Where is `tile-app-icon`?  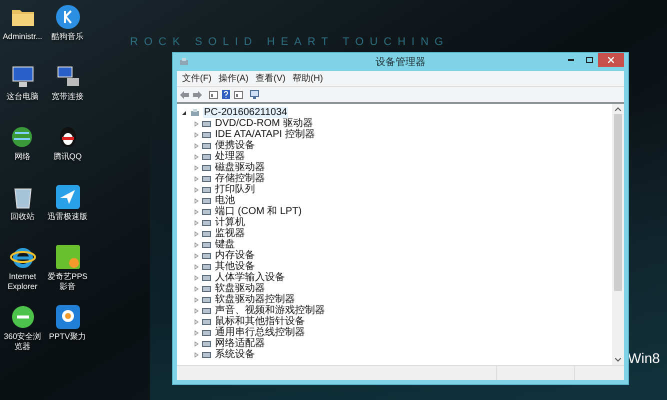
tile-app-icon is located at coordinates (67, 257).